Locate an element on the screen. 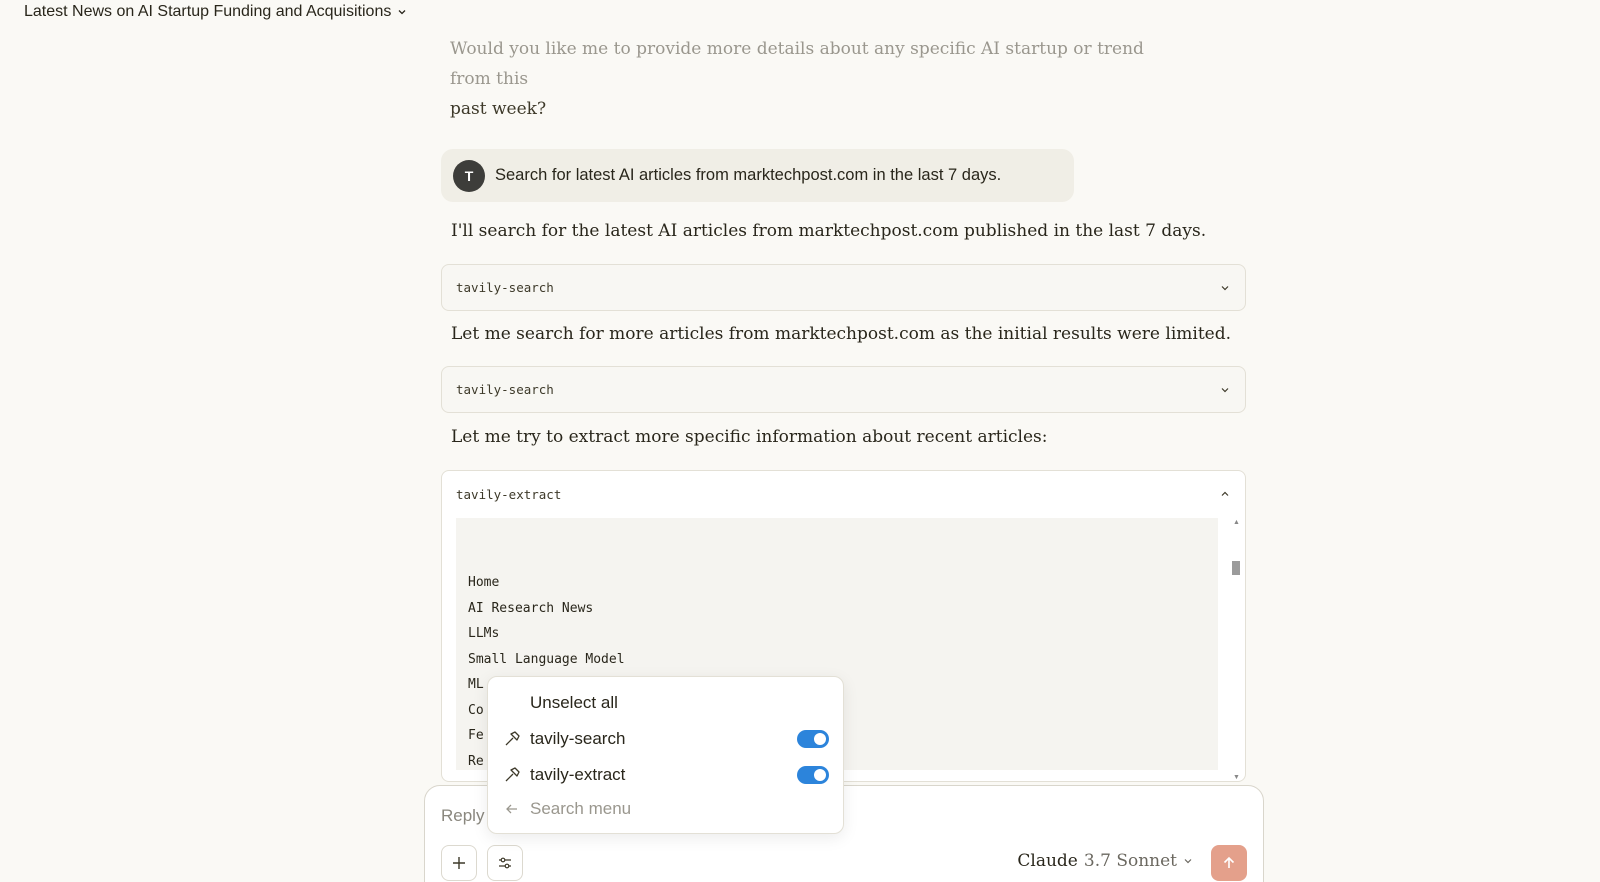 The image size is (1600, 882). tool-output-scrollbar: ▲ ▼ is located at coordinates (1236, 650).